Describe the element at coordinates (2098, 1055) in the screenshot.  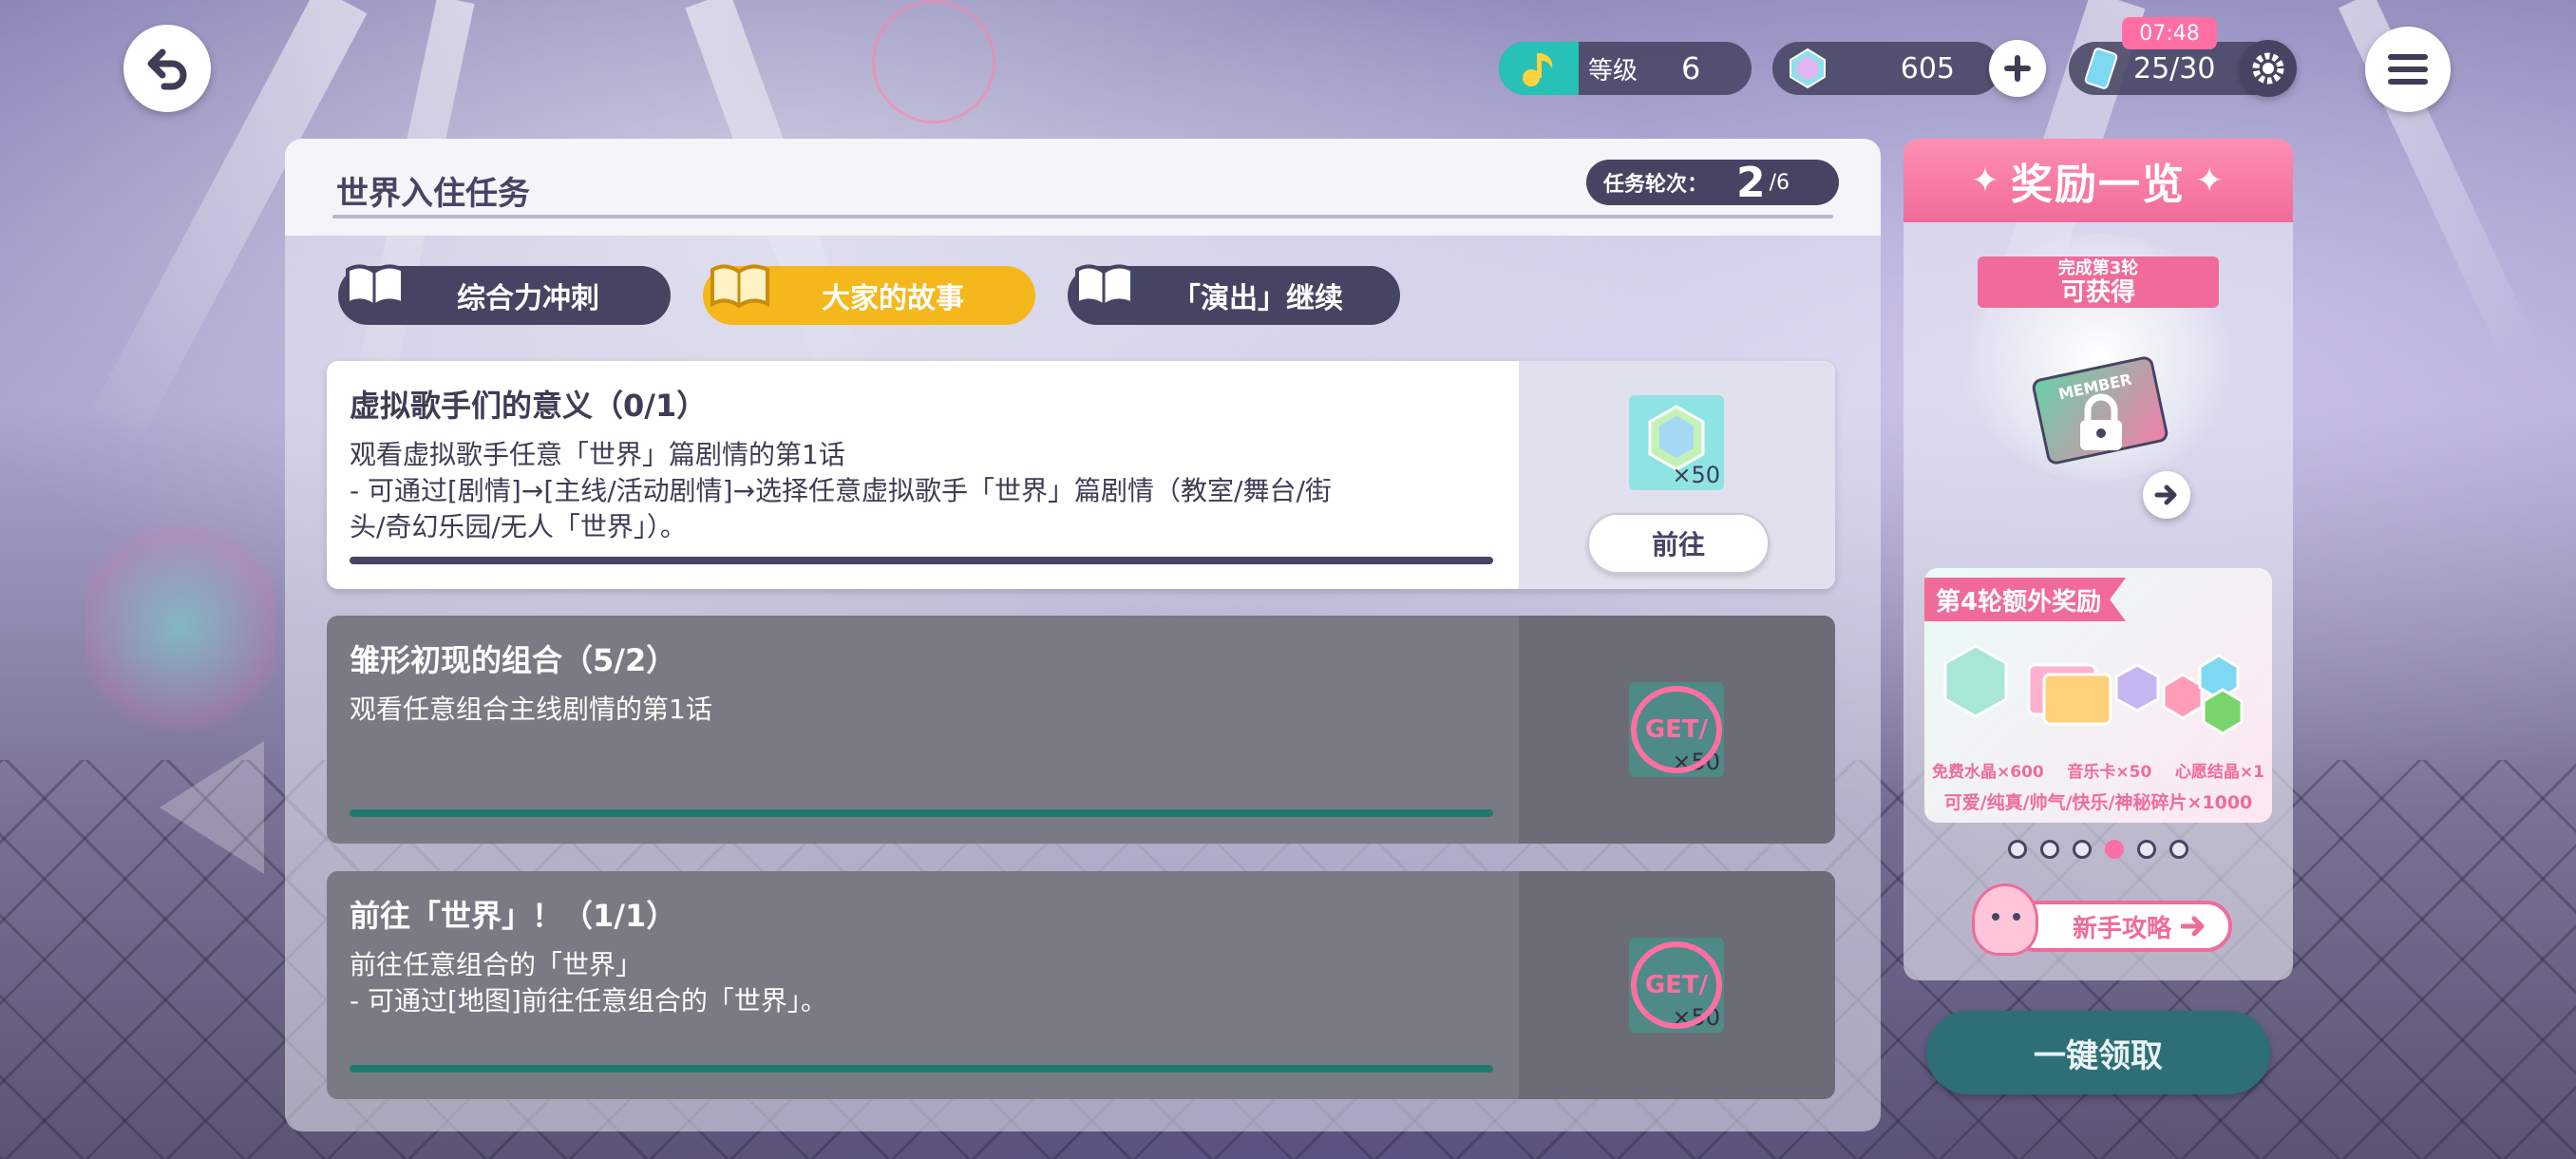
I see `claim-all-label: 一键领取` at that location.